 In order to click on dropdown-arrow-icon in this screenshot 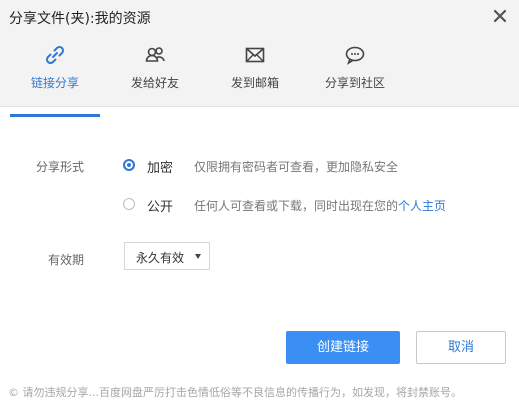, I will do `click(198, 256)`.